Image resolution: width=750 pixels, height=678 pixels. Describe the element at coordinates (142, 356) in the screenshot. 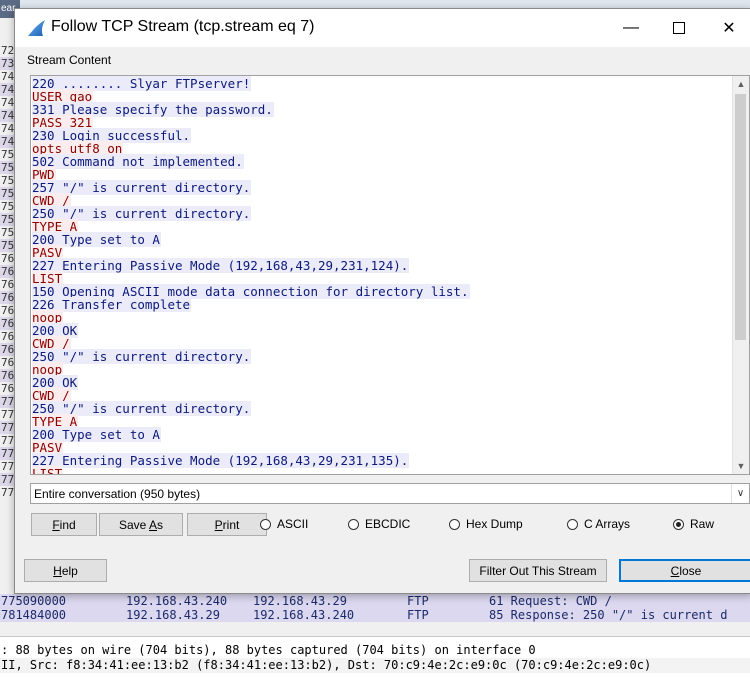

I see `stream-line-text: 250 "/" is current directory.` at that location.